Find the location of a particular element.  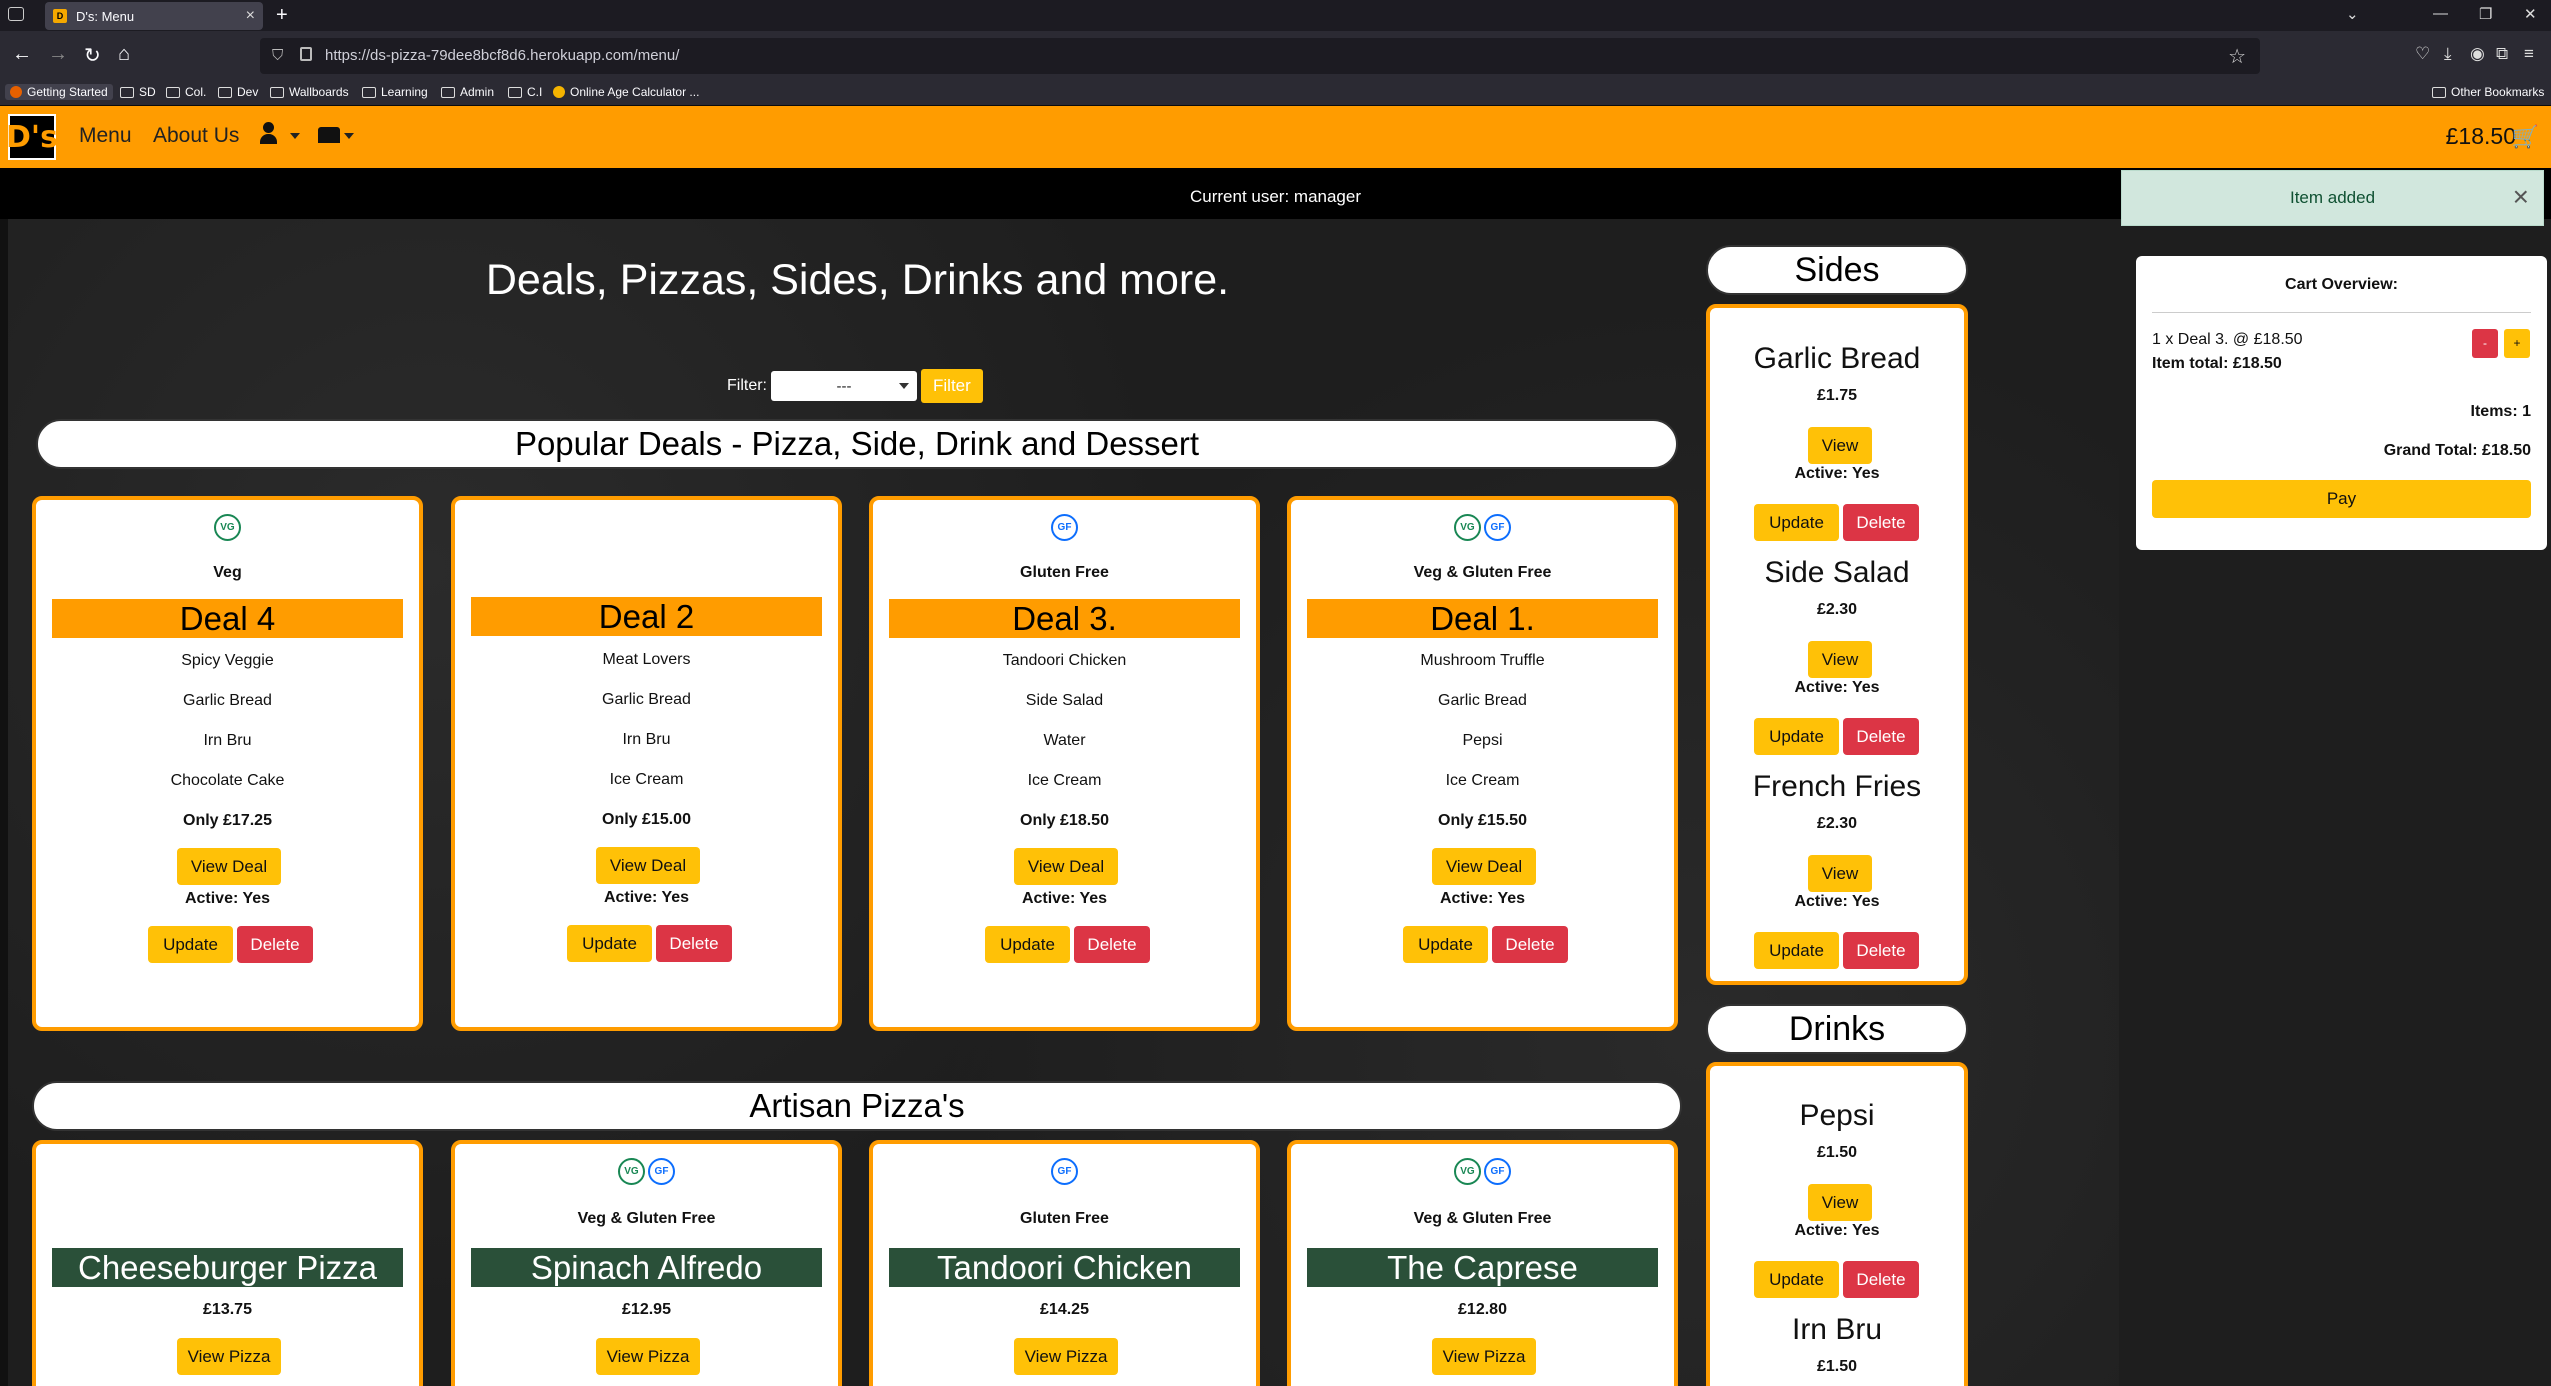

deal-item: Meat Lovers is located at coordinates (646, 659).